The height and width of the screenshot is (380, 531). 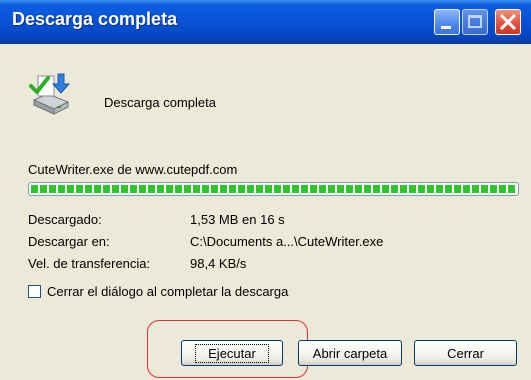 I want to click on progress-fill, so click(x=273, y=189).